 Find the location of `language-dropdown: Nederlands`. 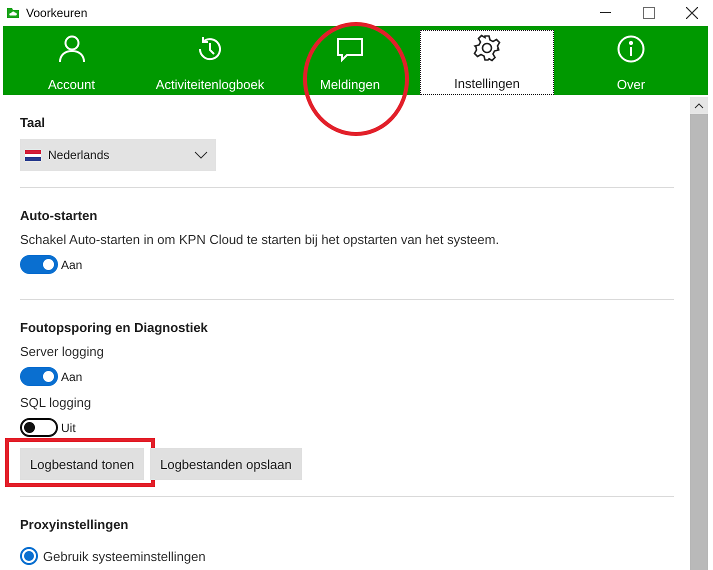

language-dropdown: Nederlands is located at coordinates (118, 155).